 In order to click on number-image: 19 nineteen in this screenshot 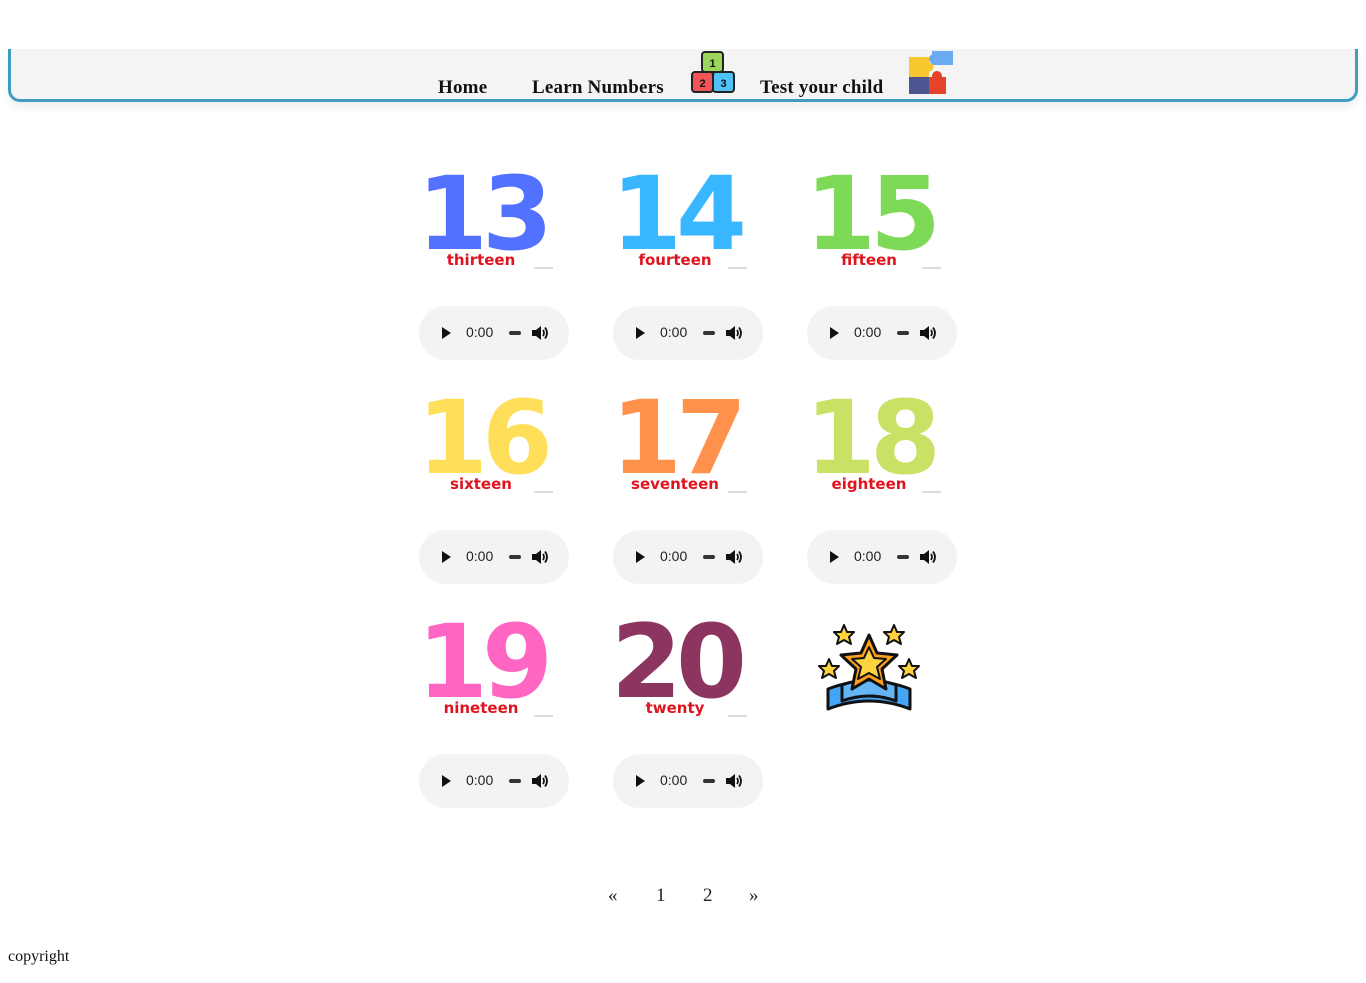, I will do `click(485, 662)`.